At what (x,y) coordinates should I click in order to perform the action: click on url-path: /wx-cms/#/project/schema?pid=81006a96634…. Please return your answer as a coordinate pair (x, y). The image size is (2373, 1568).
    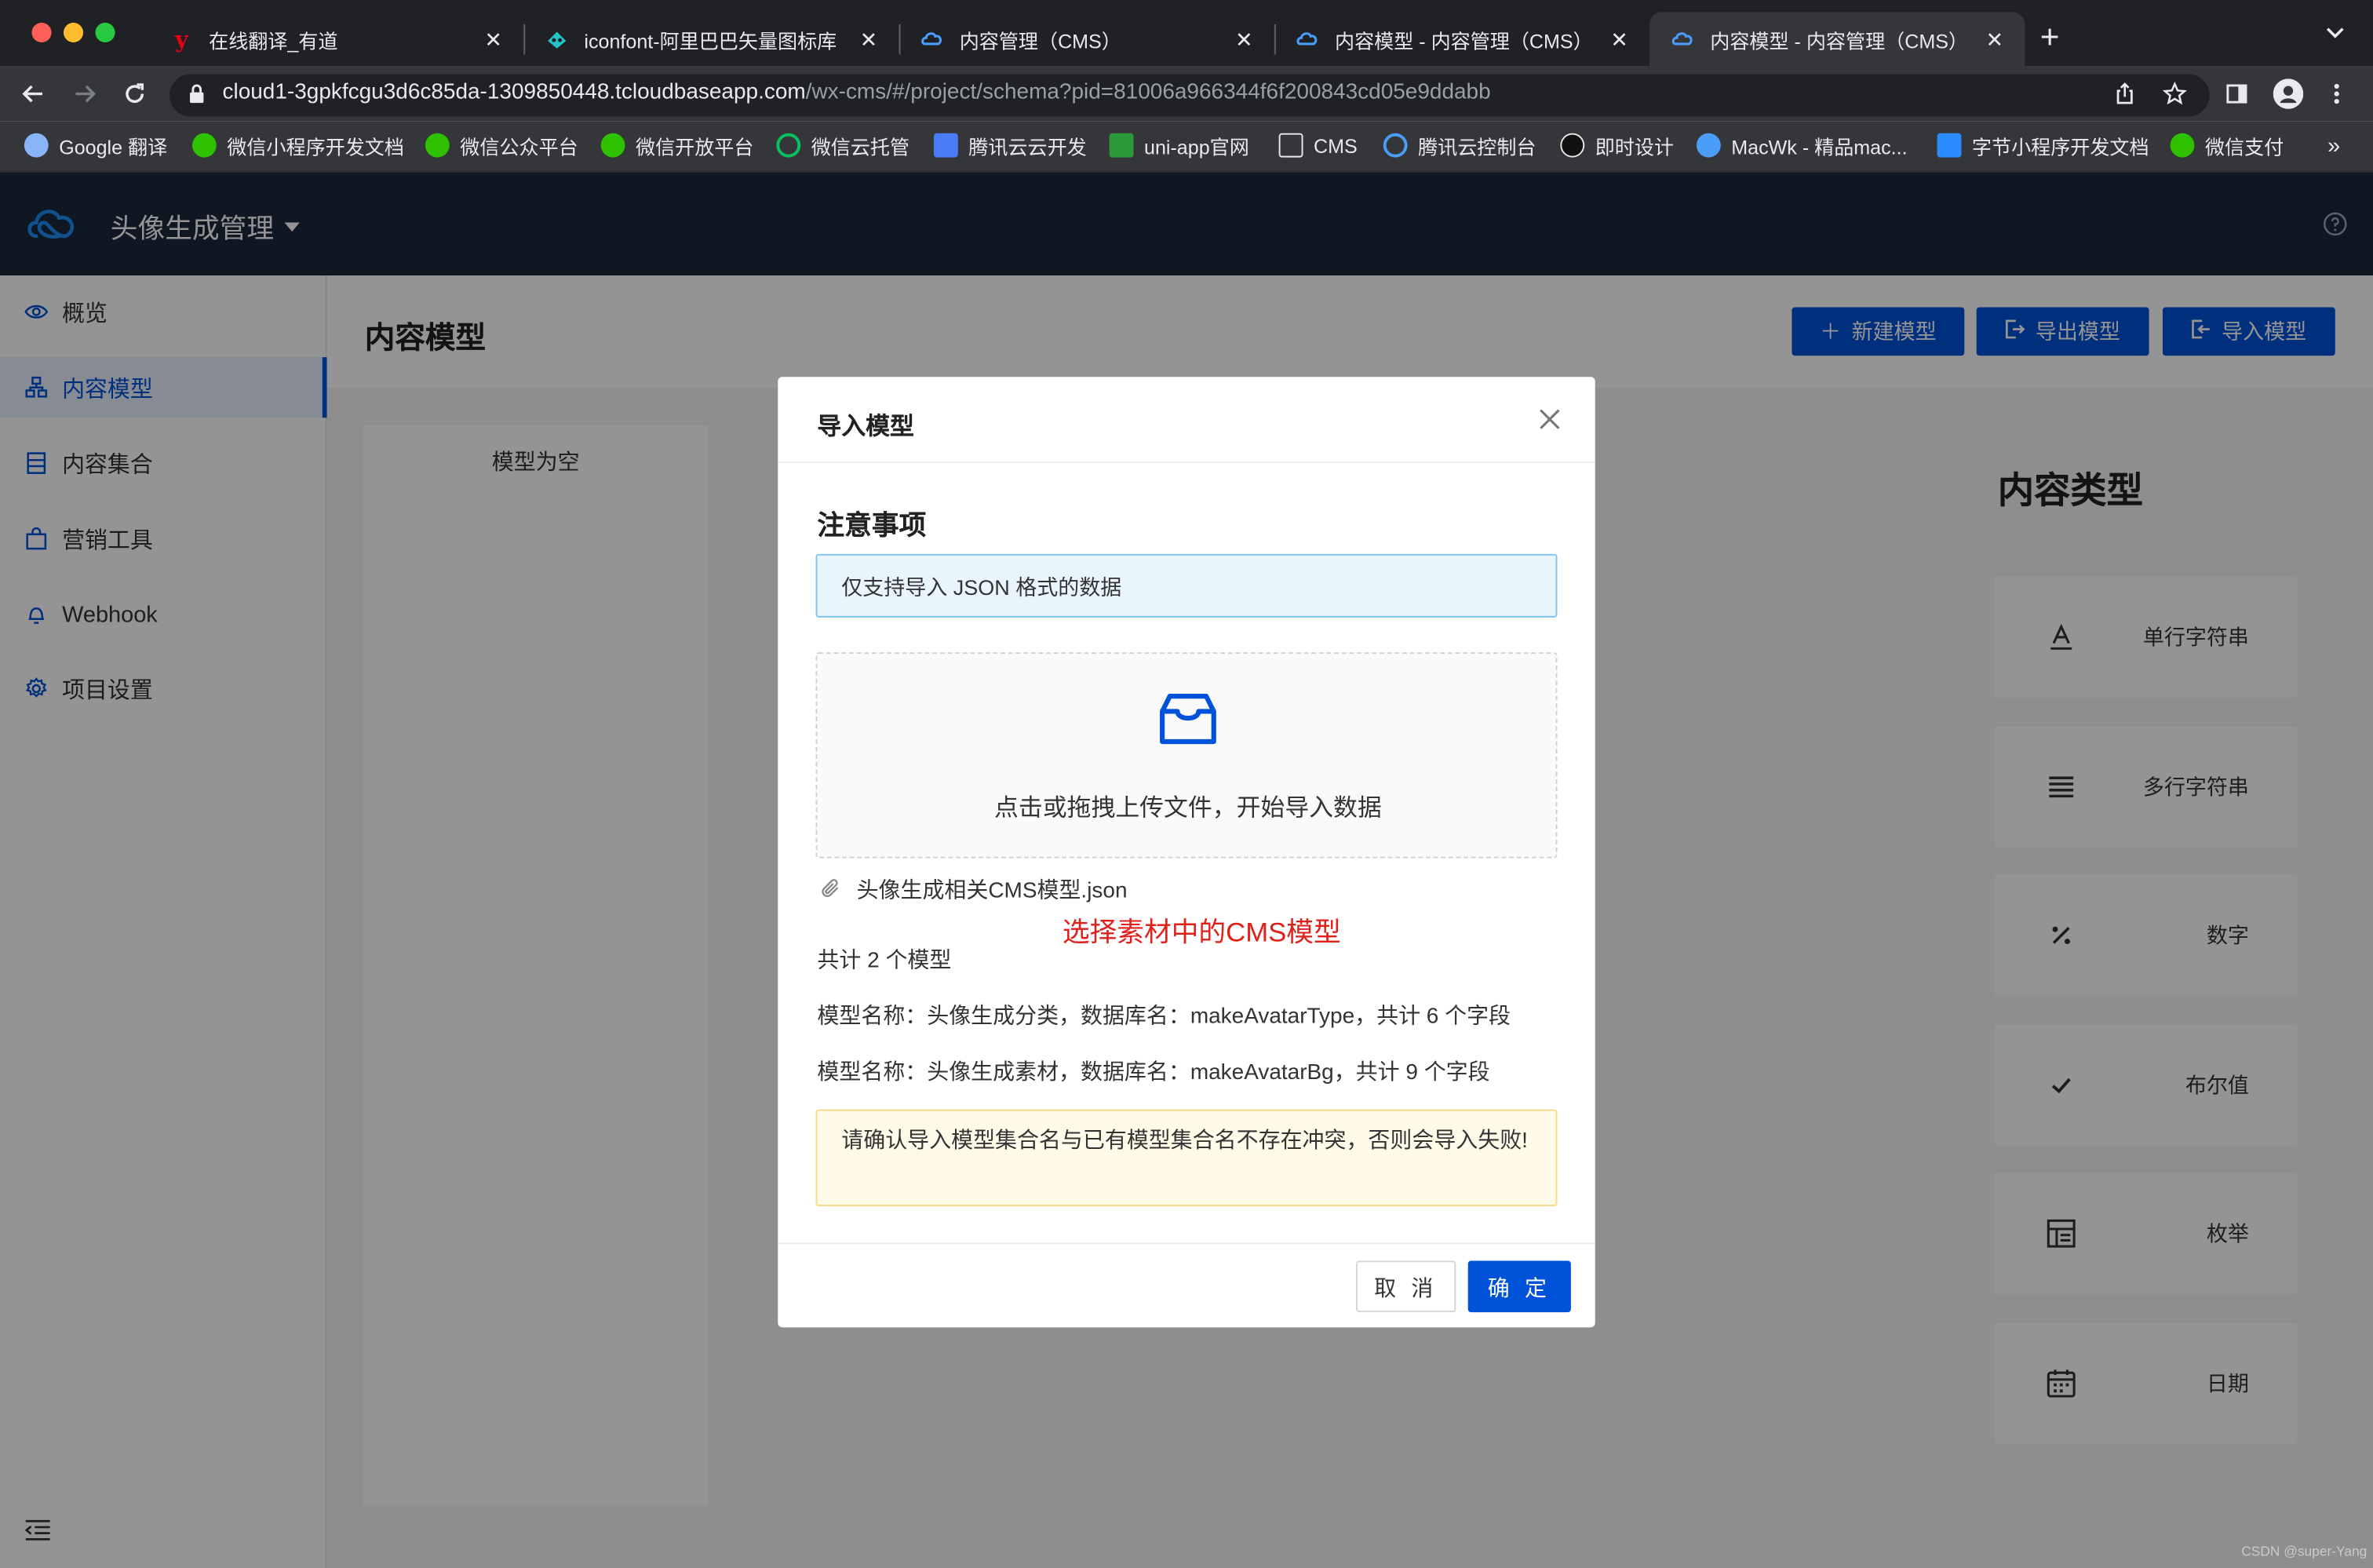
    Looking at the image, I should click on (1148, 92).